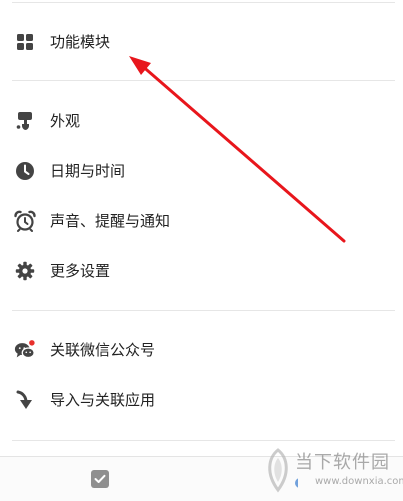 Image resolution: width=403 pixels, height=501 pixels. I want to click on watermark-url: www.downxia.com, so click(359, 481).